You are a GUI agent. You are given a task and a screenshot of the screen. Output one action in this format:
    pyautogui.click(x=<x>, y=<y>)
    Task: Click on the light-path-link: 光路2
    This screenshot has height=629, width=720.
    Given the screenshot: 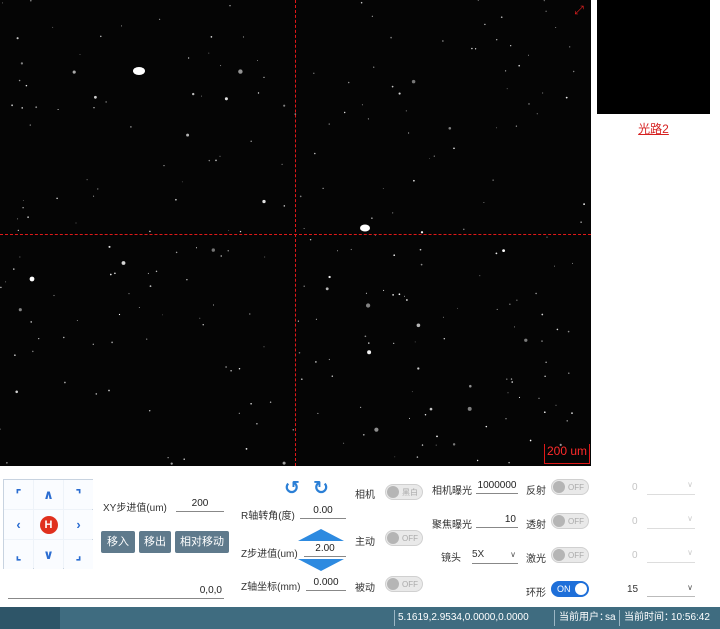 What is the action you would take?
    pyautogui.click(x=653, y=128)
    